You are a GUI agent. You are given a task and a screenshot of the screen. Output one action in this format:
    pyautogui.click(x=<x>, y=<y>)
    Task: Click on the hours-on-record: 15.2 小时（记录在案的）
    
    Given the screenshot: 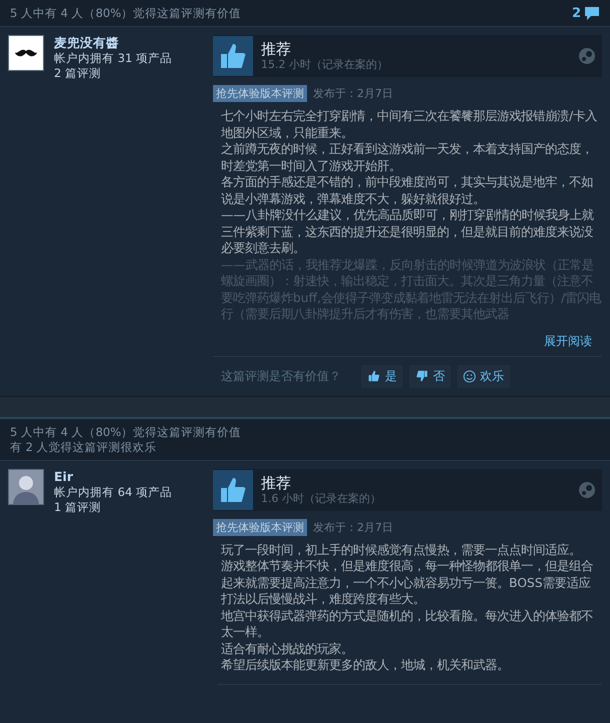 What is the action you would take?
    pyautogui.click(x=325, y=65)
    